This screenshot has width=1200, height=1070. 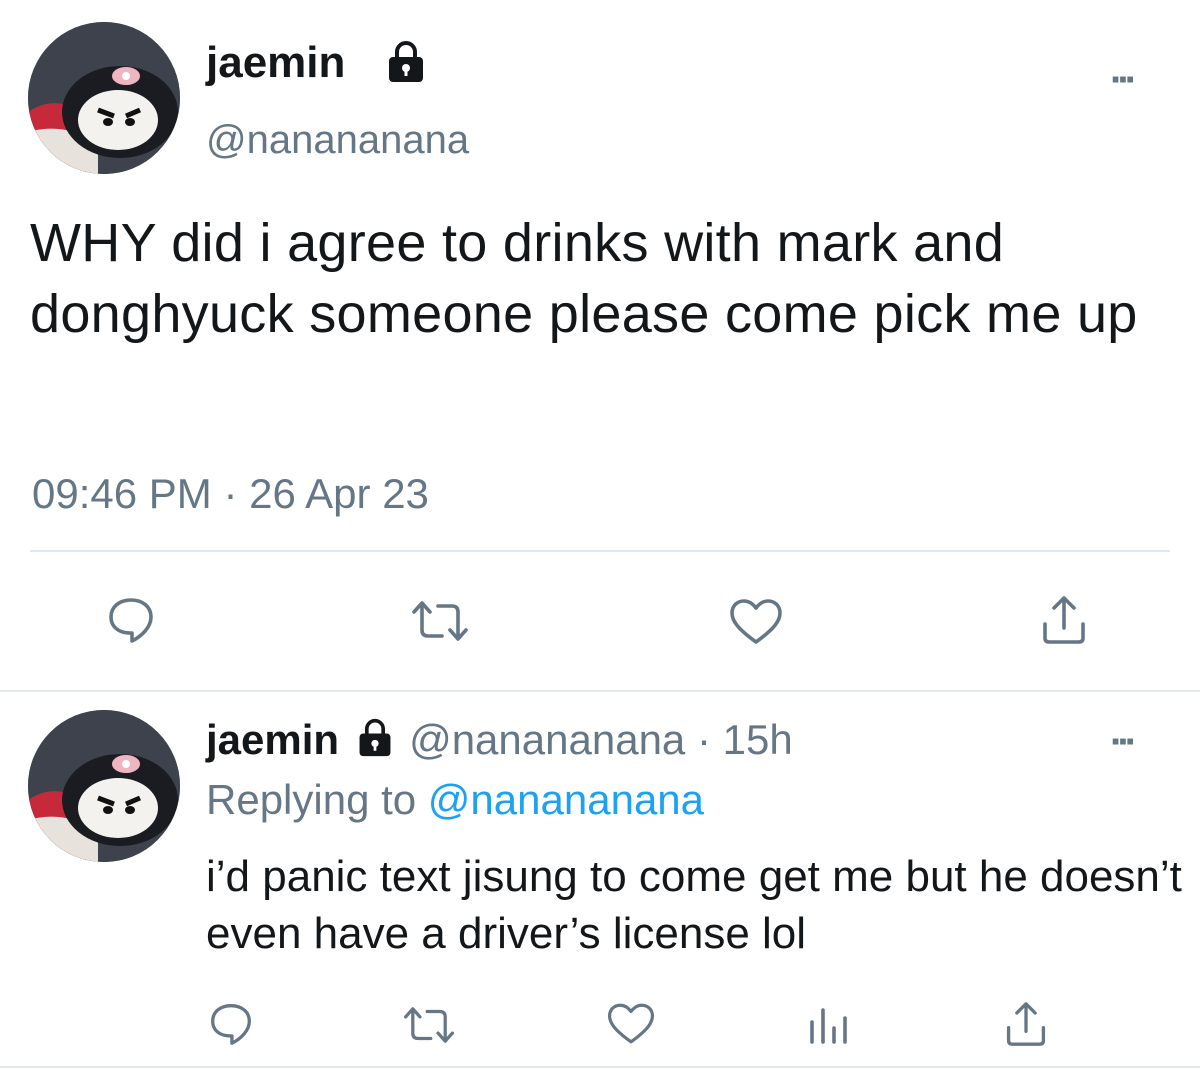 I want to click on handle-and-time: @nanananana · 15h, so click(x=601, y=739).